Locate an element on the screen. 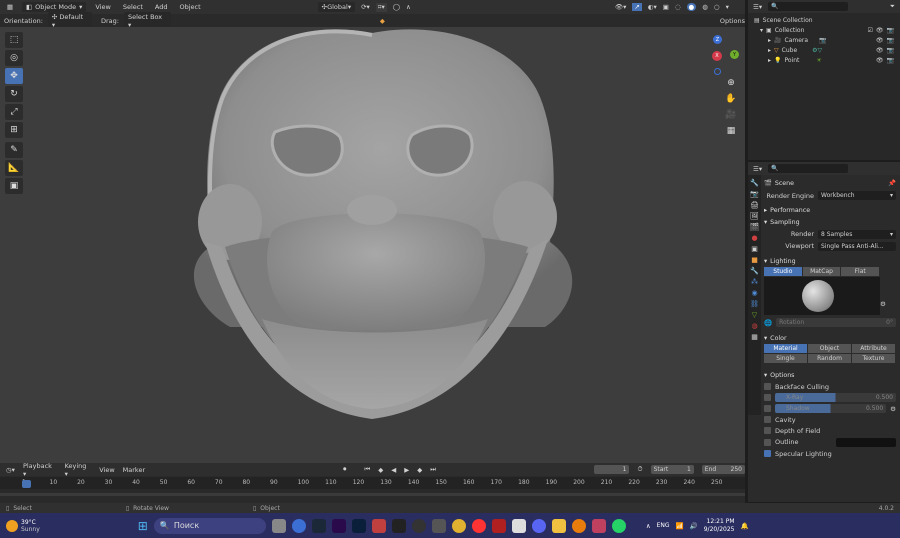  xray-checkbox is located at coordinates (767, 397).